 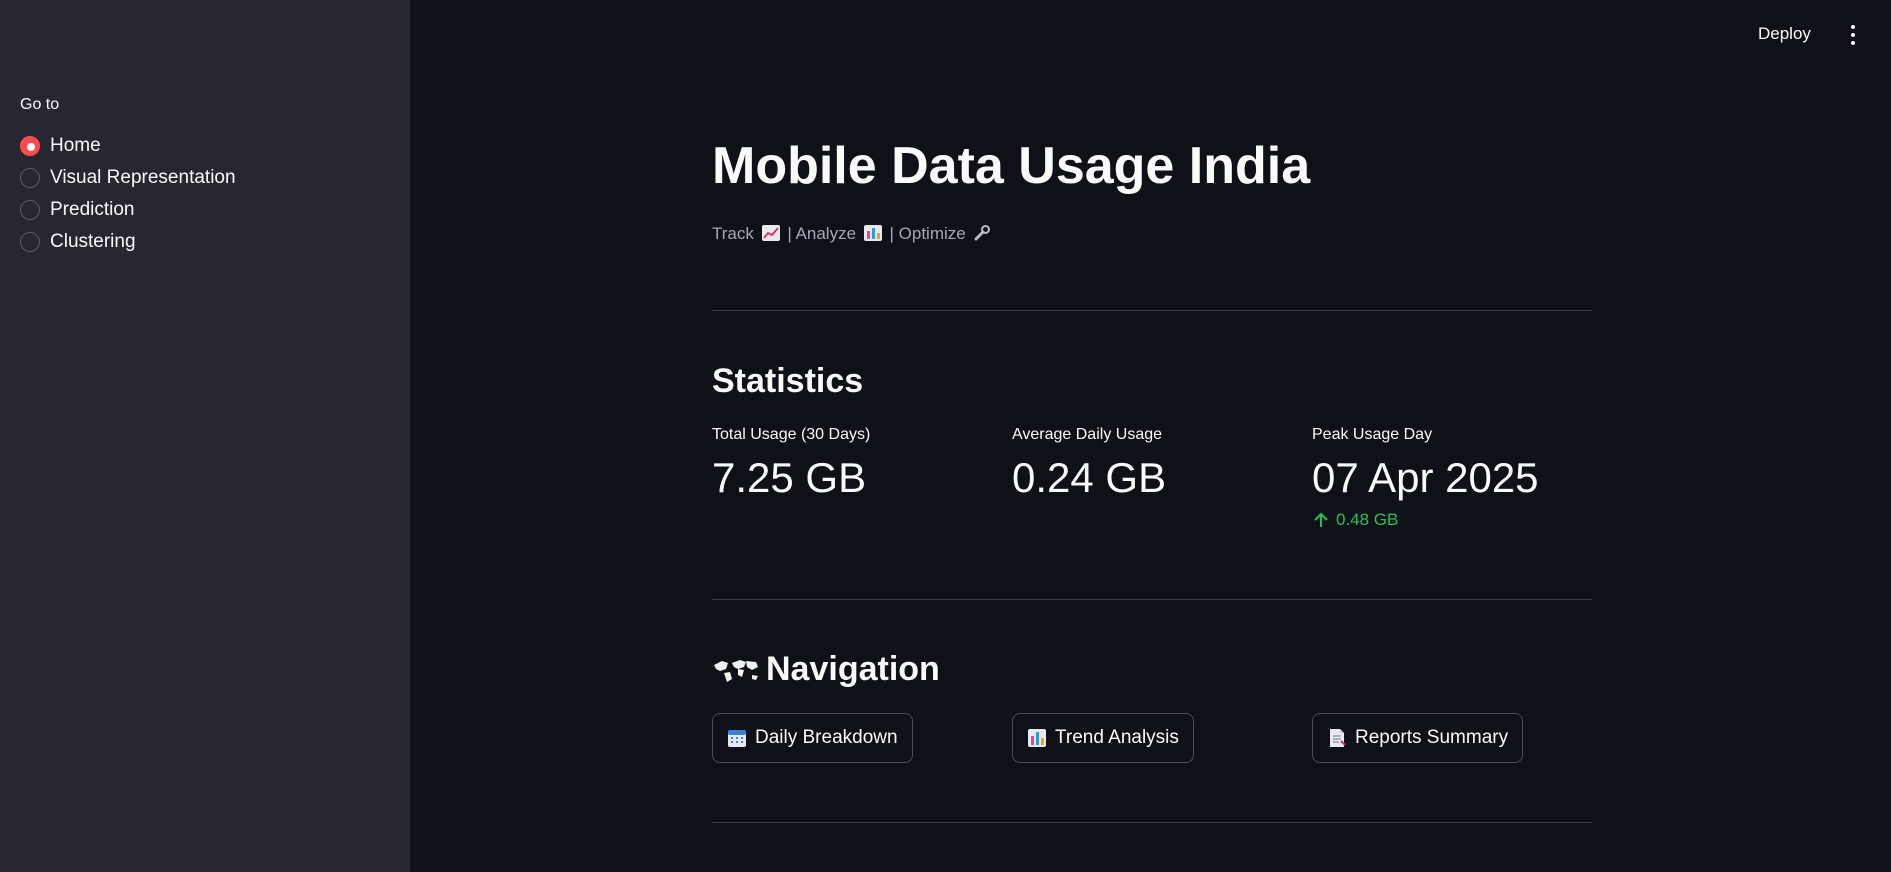 What do you see at coordinates (1853, 35) in the screenshot?
I see `kebab-menu-icon` at bounding box center [1853, 35].